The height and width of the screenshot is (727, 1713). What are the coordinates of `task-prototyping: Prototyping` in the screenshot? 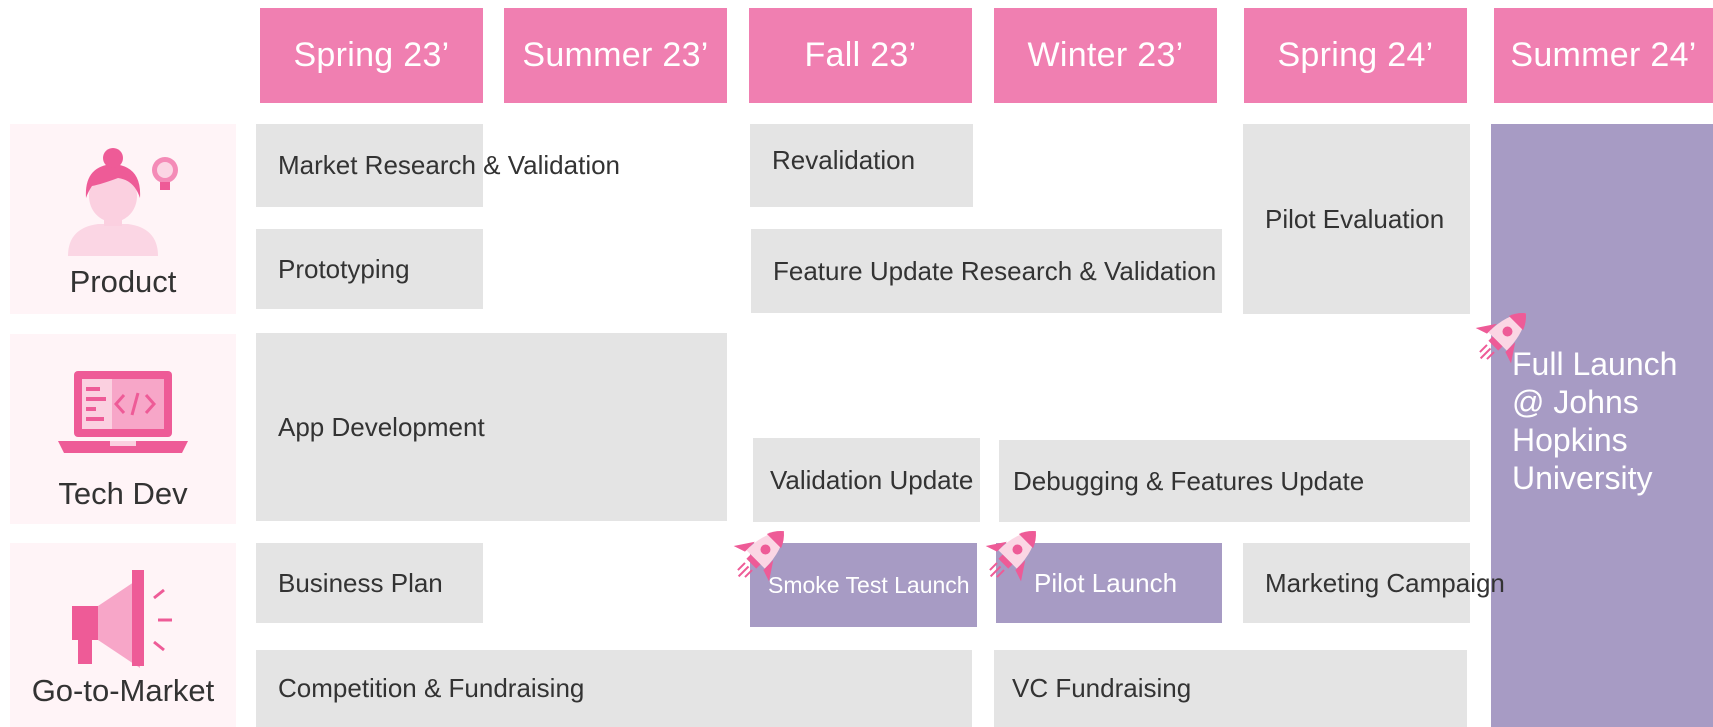 It's located at (369, 269).